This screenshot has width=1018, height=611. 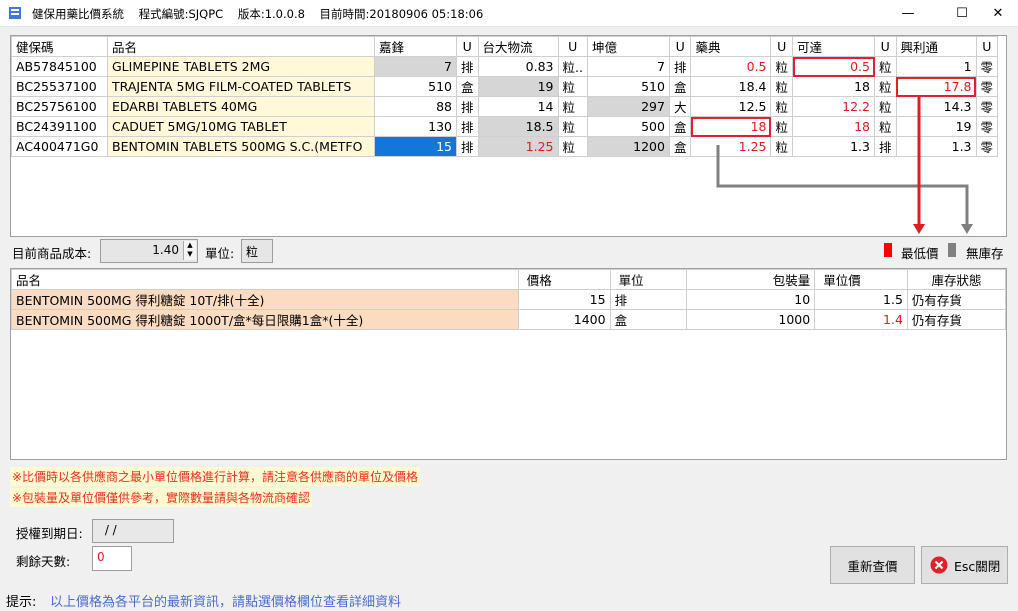 I want to click on unit-cell: 盒, so click(x=648, y=319).